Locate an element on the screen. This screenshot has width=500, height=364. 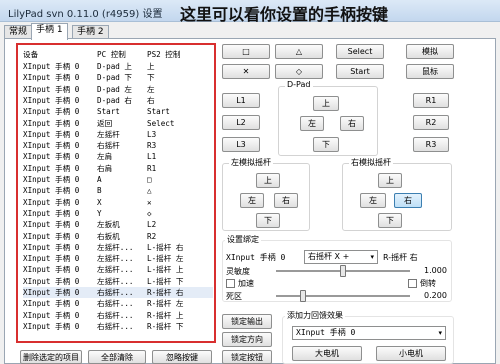
row-ps2: R-摇杆 下 is located at coordinates (165, 326).